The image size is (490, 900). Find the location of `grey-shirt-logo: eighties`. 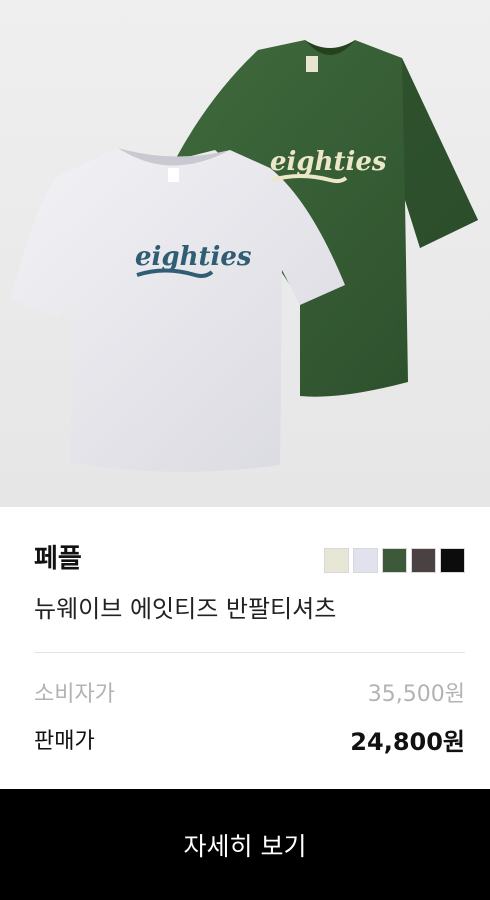

grey-shirt-logo: eighties is located at coordinates (193, 257).